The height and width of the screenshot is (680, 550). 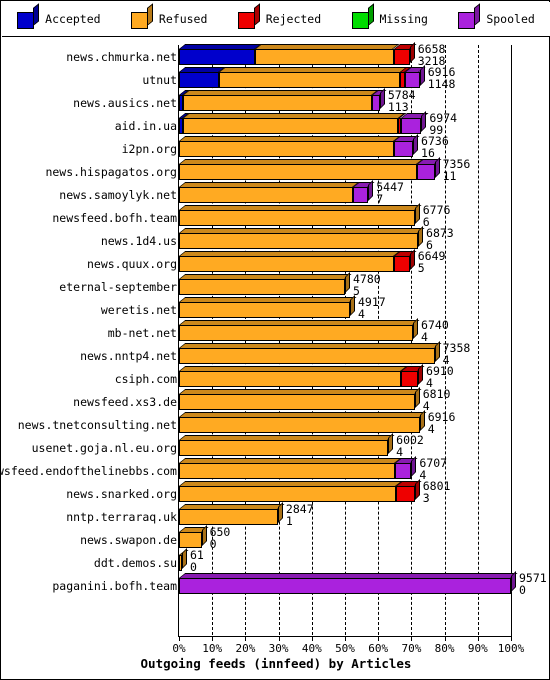 I want to click on legend-item-refused: Refused, so click(x=169, y=16).